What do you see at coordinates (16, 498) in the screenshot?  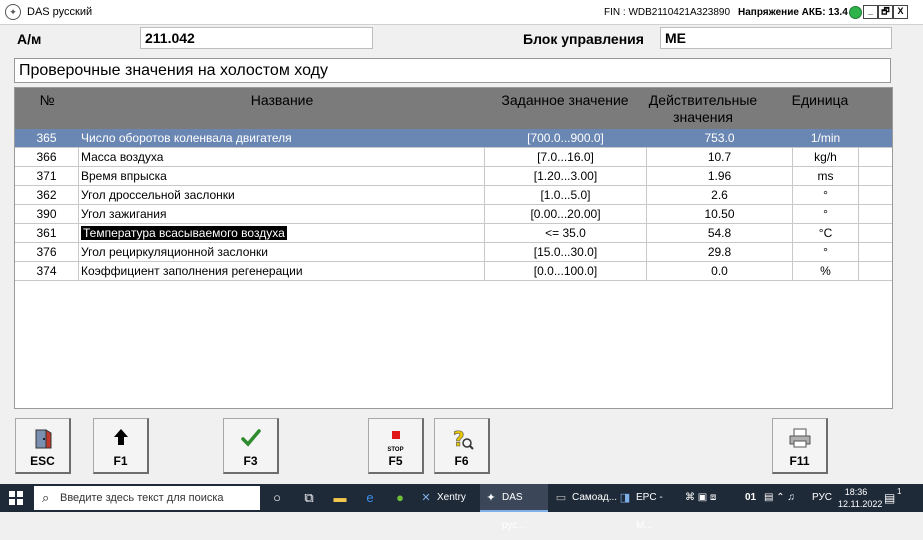 I see `windows-start-icon` at bounding box center [16, 498].